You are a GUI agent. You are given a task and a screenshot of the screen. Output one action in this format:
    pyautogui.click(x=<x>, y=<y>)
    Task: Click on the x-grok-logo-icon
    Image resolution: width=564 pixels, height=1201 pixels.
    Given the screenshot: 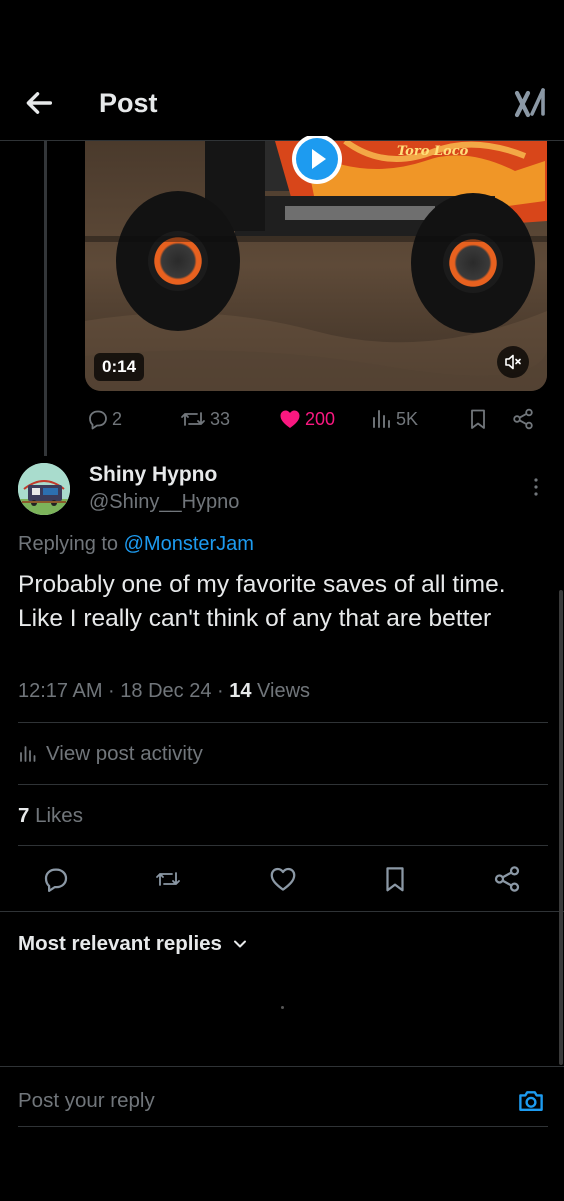 What is the action you would take?
    pyautogui.click(x=529, y=103)
    